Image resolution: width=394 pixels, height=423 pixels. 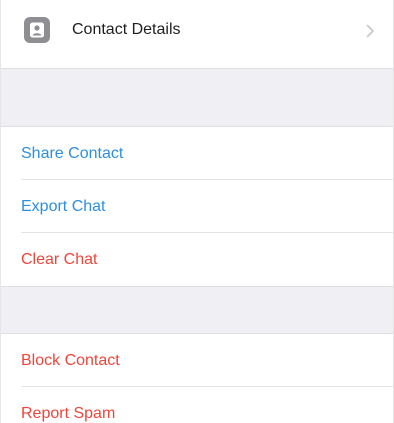 What do you see at coordinates (370, 31) in the screenshot?
I see `chevron-right-icon` at bounding box center [370, 31].